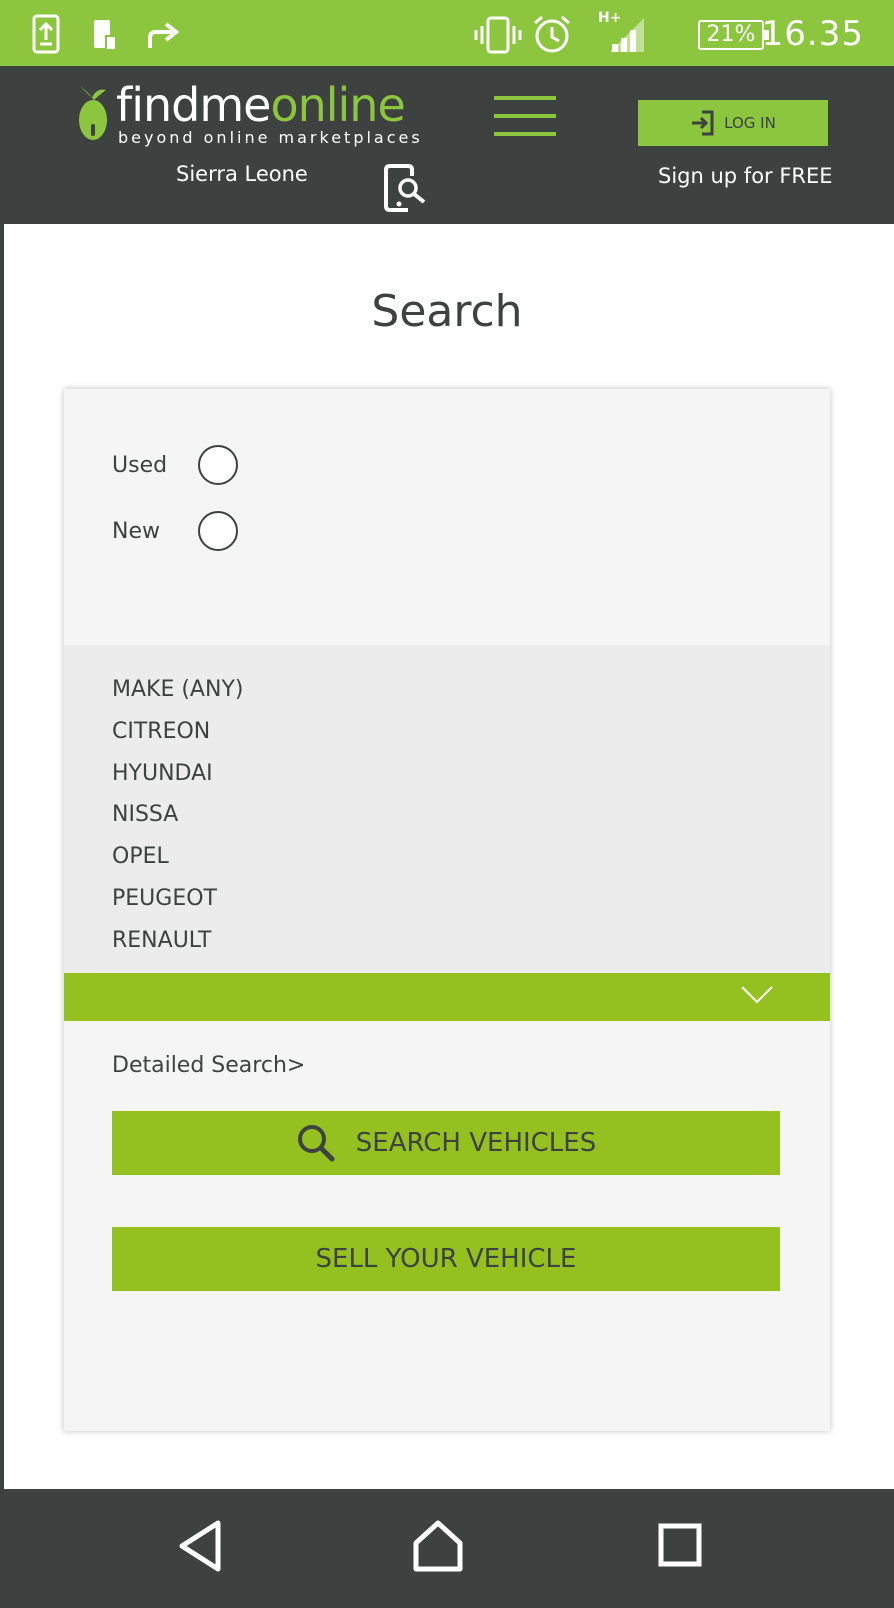  What do you see at coordinates (270, 137) in the screenshot?
I see `logo-tagline: beyond online marketplaces` at bounding box center [270, 137].